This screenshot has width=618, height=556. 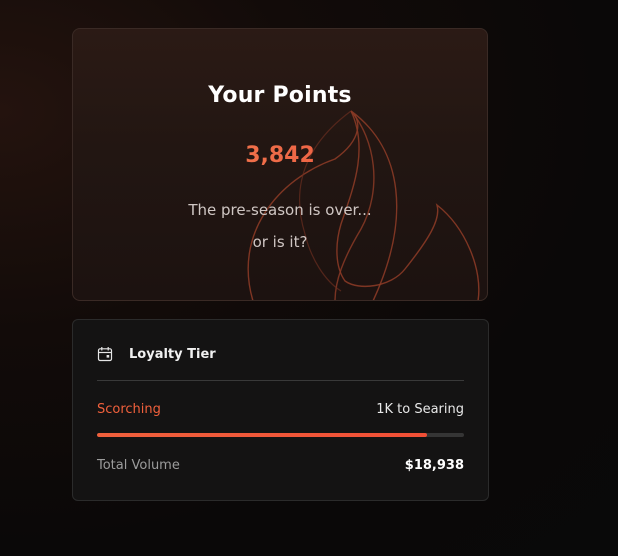 What do you see at coordinates (262, 435) in the screenshot?
I see `tier-progress-fill` at bounding box center [262, 435].